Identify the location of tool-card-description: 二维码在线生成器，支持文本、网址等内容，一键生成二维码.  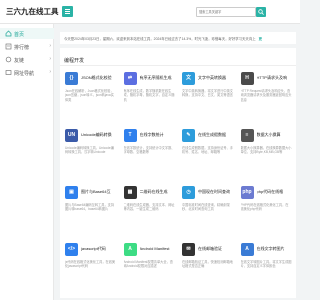
(149, 207).